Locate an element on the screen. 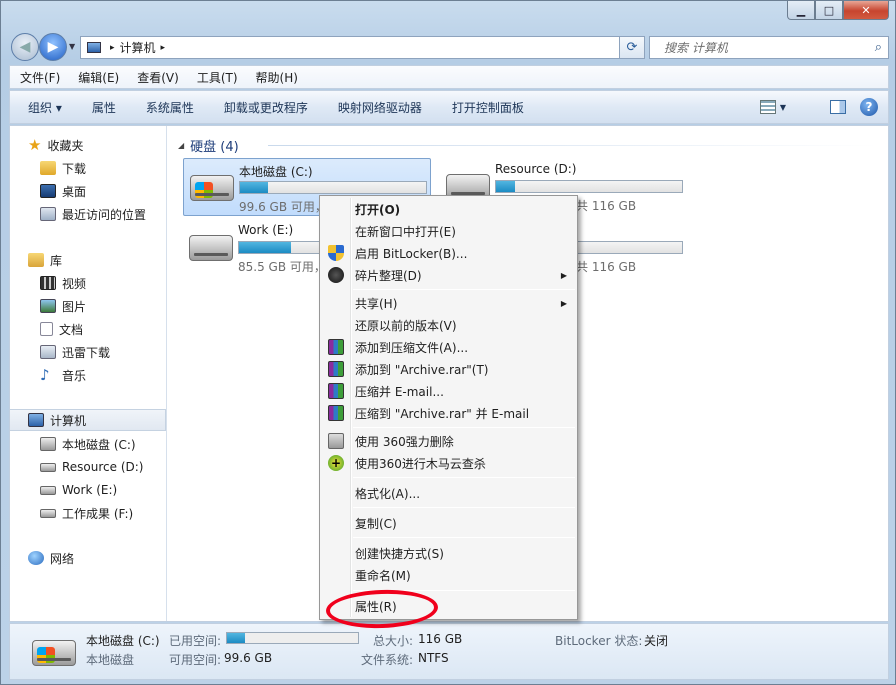  menu-edit: 编辑(E) is located at coordinates (98, 77).